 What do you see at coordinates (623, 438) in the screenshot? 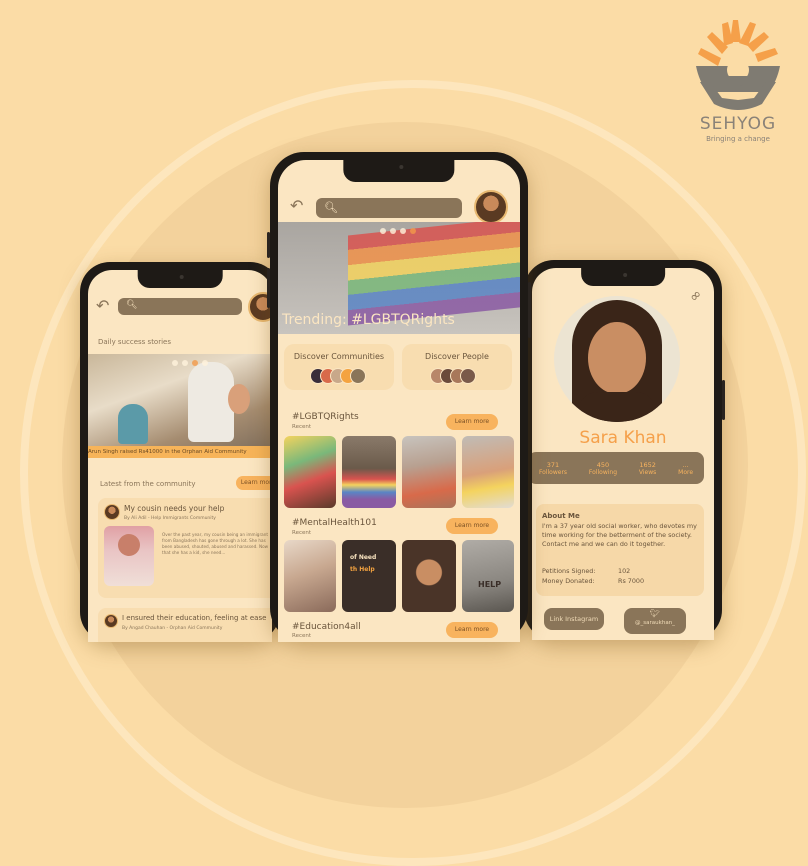
I see `profile-name: Sara Khan` at bounding box center [623, 438].